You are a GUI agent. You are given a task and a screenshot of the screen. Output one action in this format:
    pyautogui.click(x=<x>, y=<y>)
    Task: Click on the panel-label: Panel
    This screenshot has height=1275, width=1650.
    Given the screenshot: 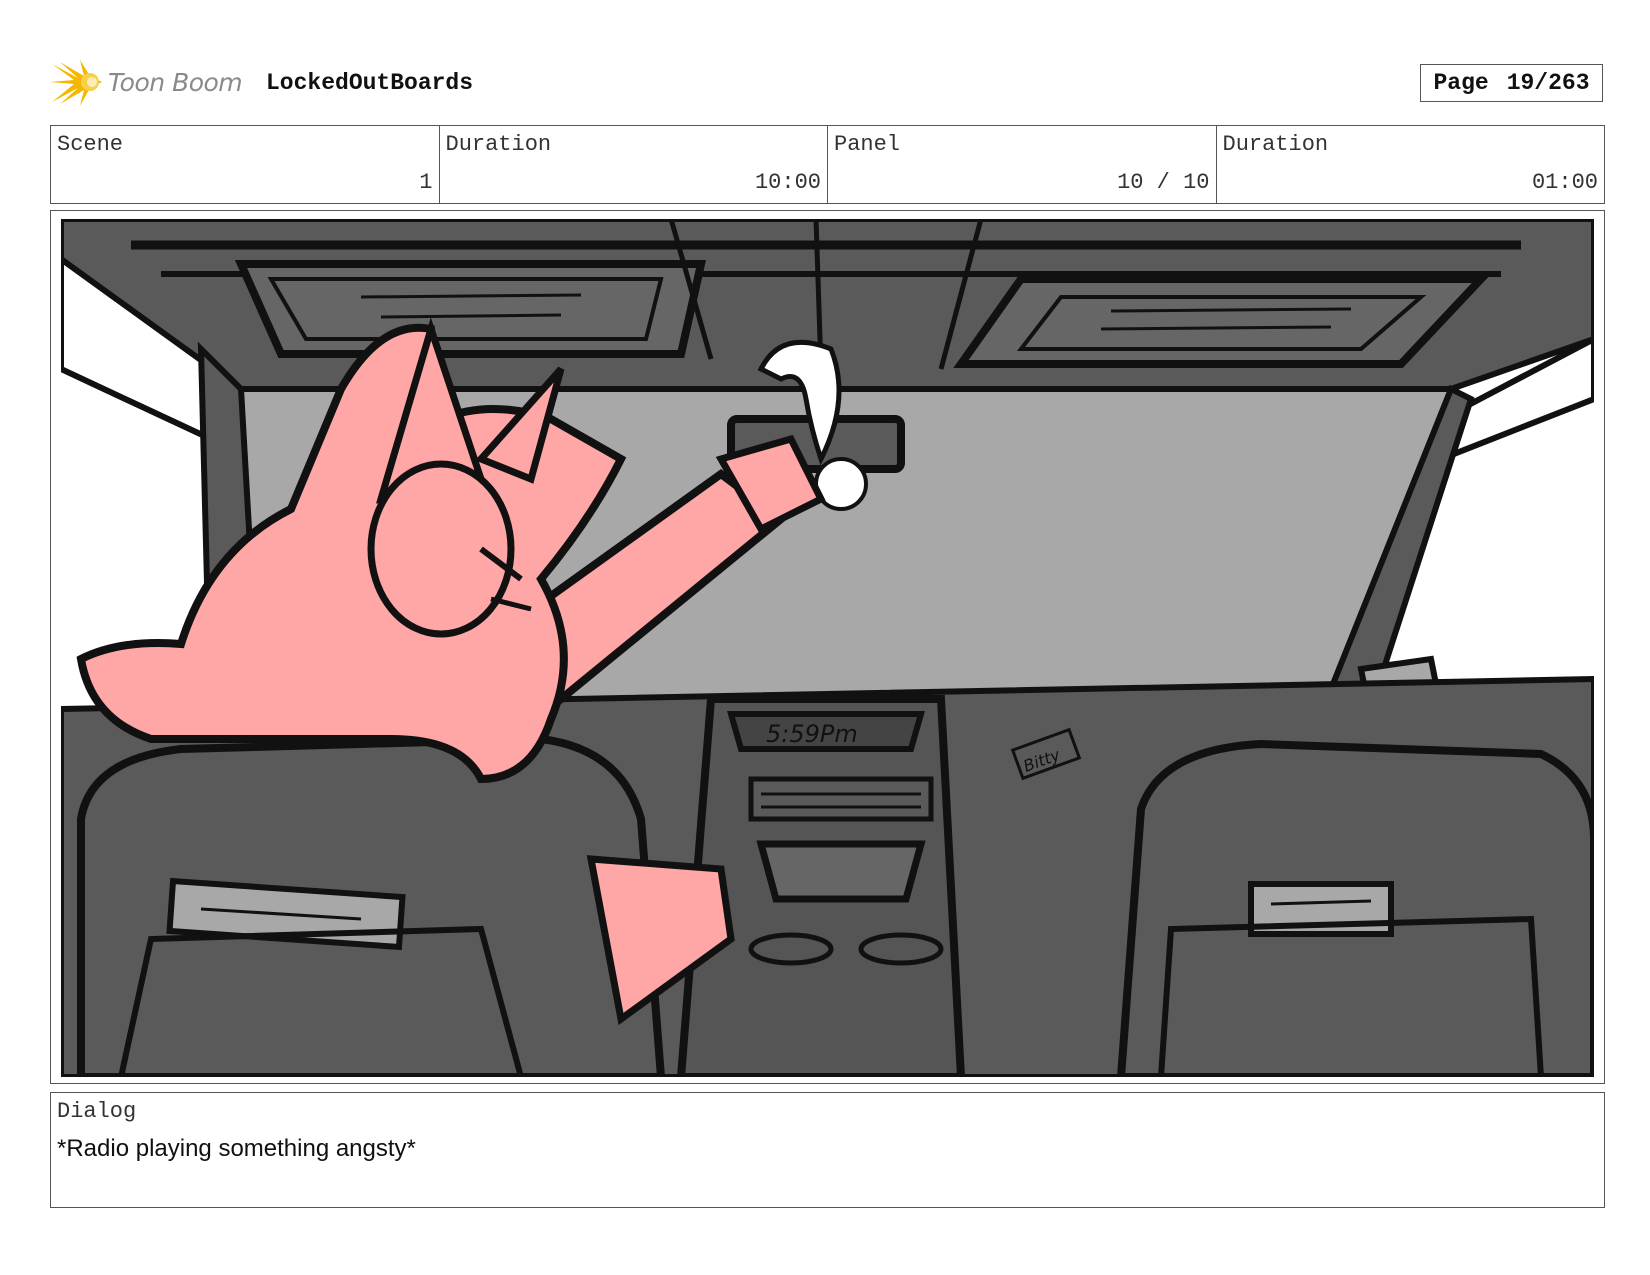 What is the action you would take?
    pyautogui.click(x=867, y=144)
    